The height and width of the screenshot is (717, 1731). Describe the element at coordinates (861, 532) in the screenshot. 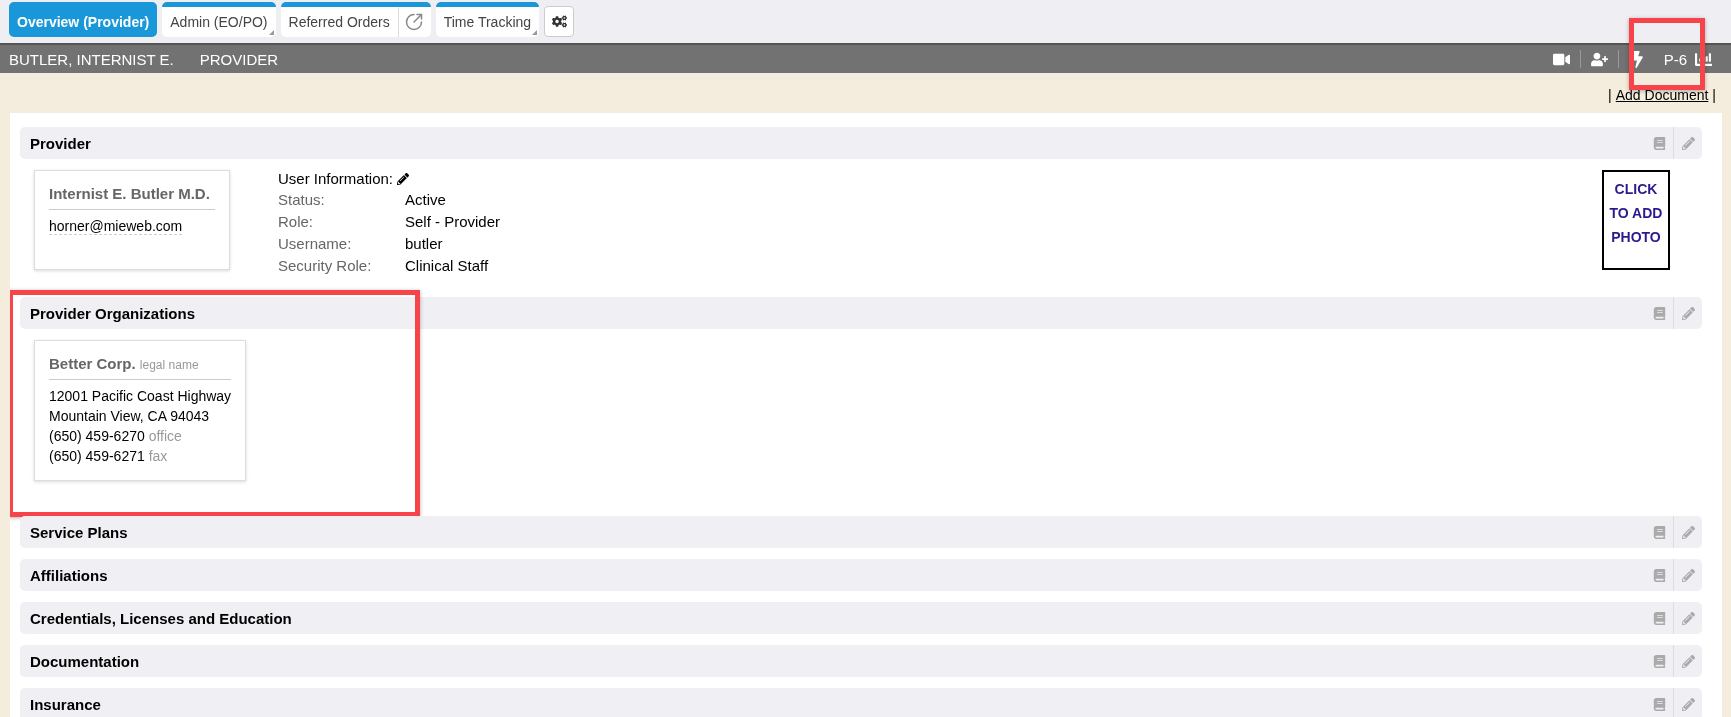

I see `section-header: Service Plans` at that location.